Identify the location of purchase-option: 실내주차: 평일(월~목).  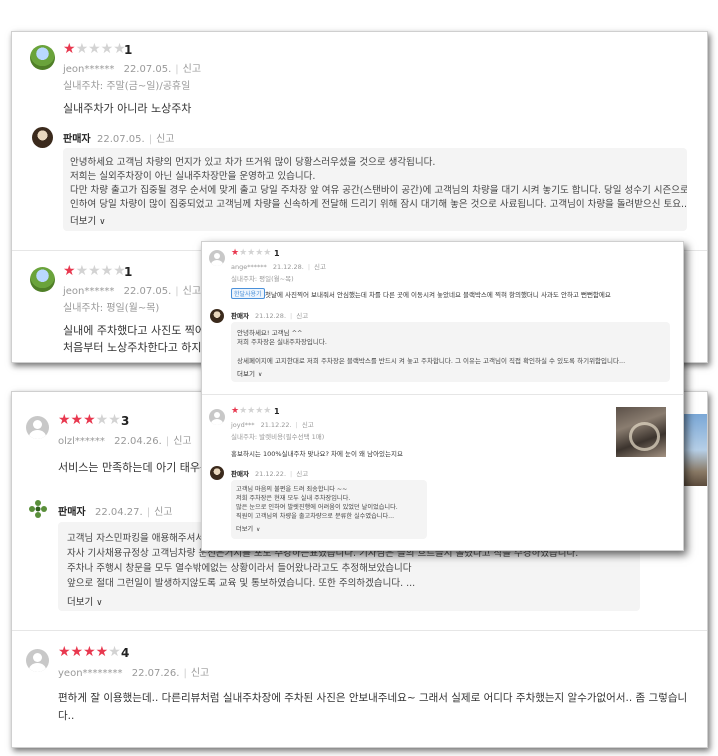
(262, 279).